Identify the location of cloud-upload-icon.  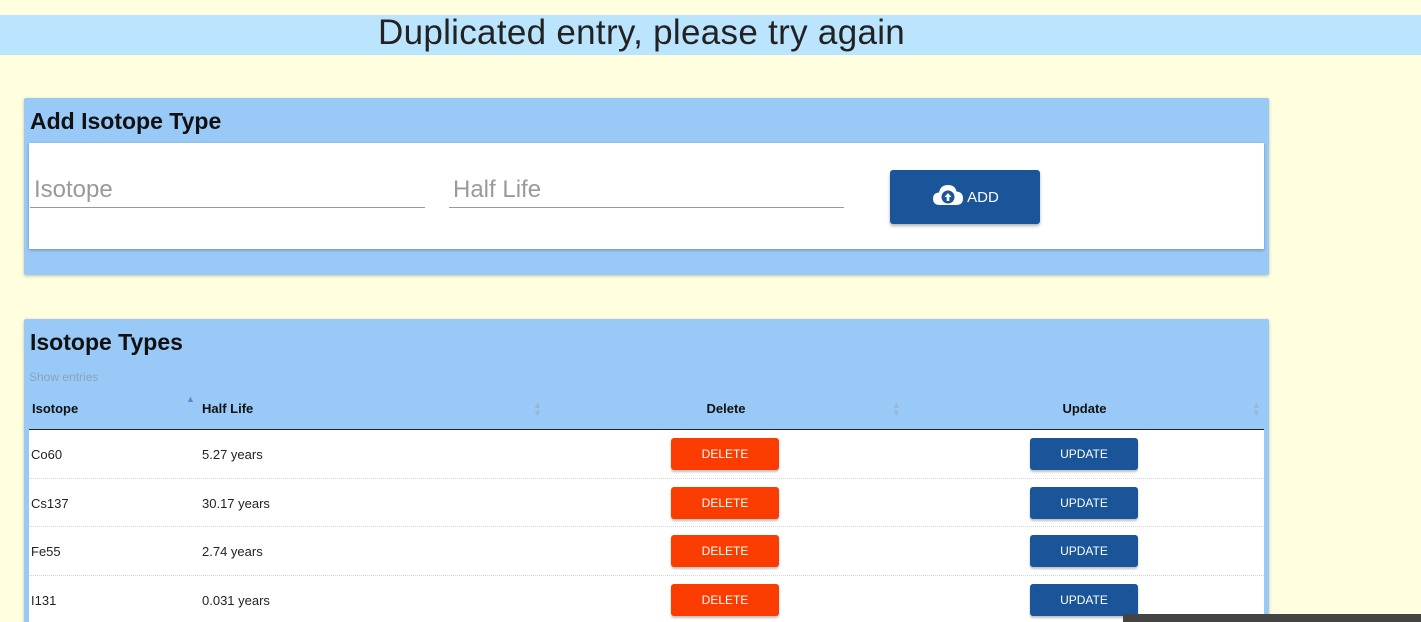
(949, 197).